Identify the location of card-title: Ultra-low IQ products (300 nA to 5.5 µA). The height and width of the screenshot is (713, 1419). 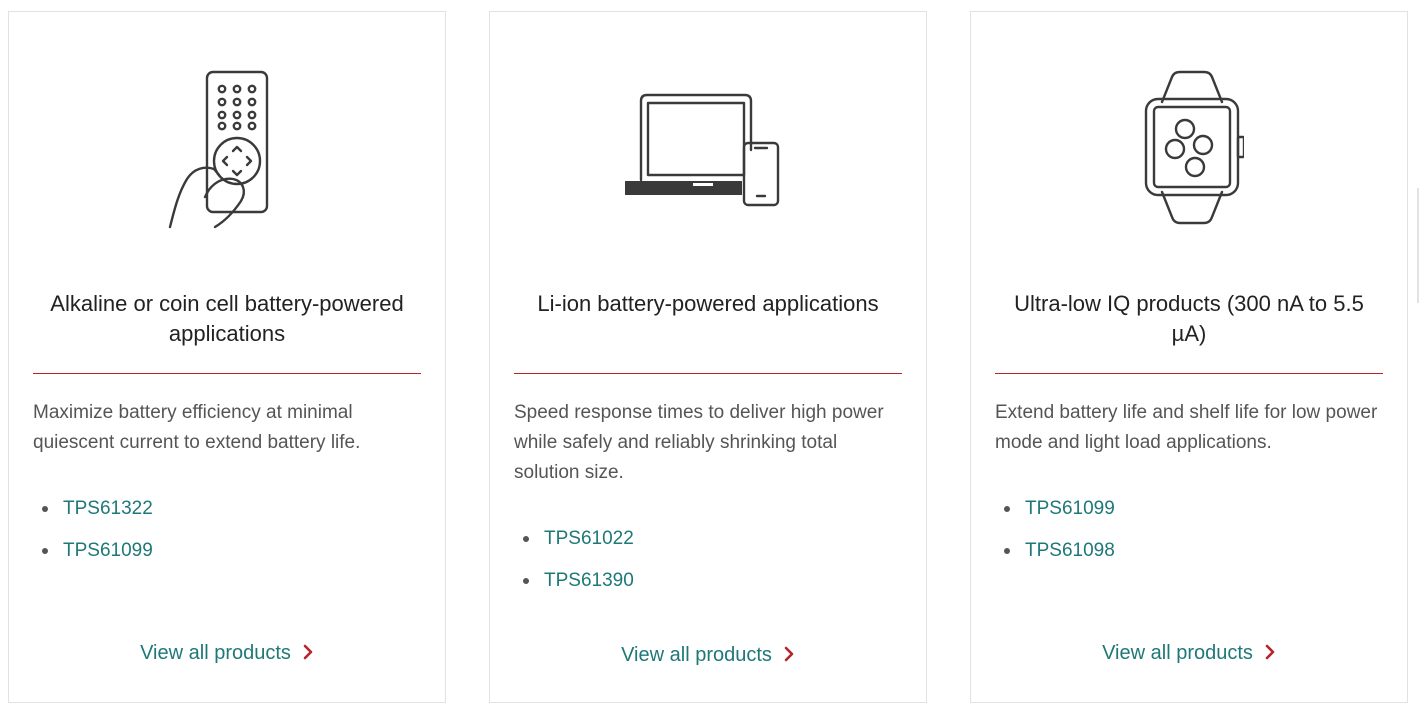
(1189, 318).